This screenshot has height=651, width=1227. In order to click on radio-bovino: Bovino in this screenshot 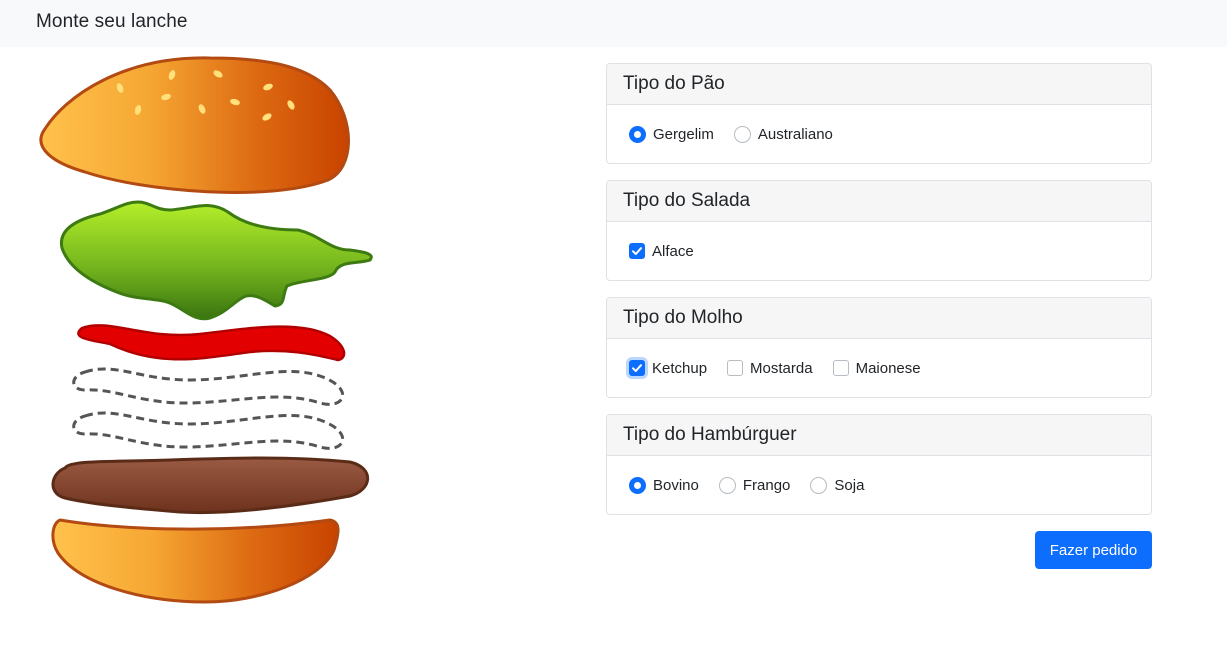, I will do `click(664, 485)`.